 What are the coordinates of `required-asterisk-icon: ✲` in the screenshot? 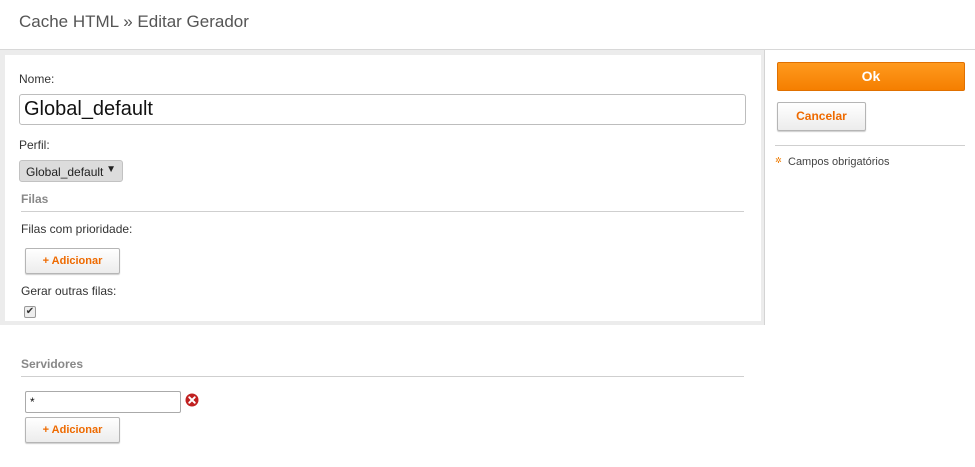 It's located at (778, 160).